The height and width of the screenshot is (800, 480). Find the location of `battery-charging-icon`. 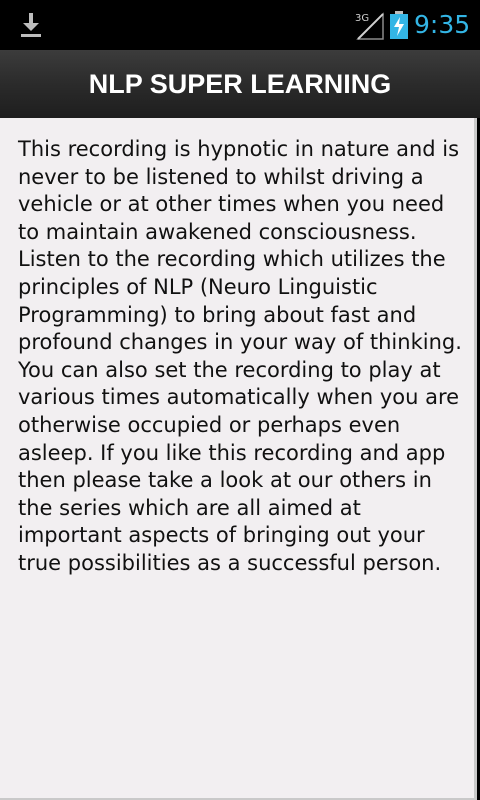

battery-charging-icon is located at coordinates (399, 25).